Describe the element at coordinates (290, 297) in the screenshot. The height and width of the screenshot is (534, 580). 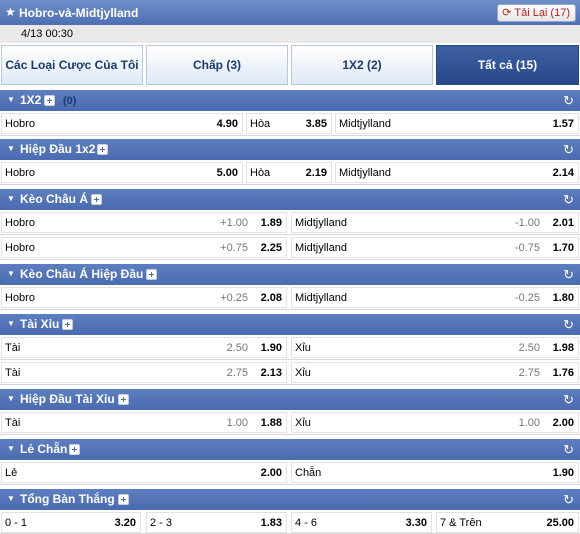
I see `odds-row: Hobro +0.25 2.08 Midtjylland -0.25 1.80` at that location.